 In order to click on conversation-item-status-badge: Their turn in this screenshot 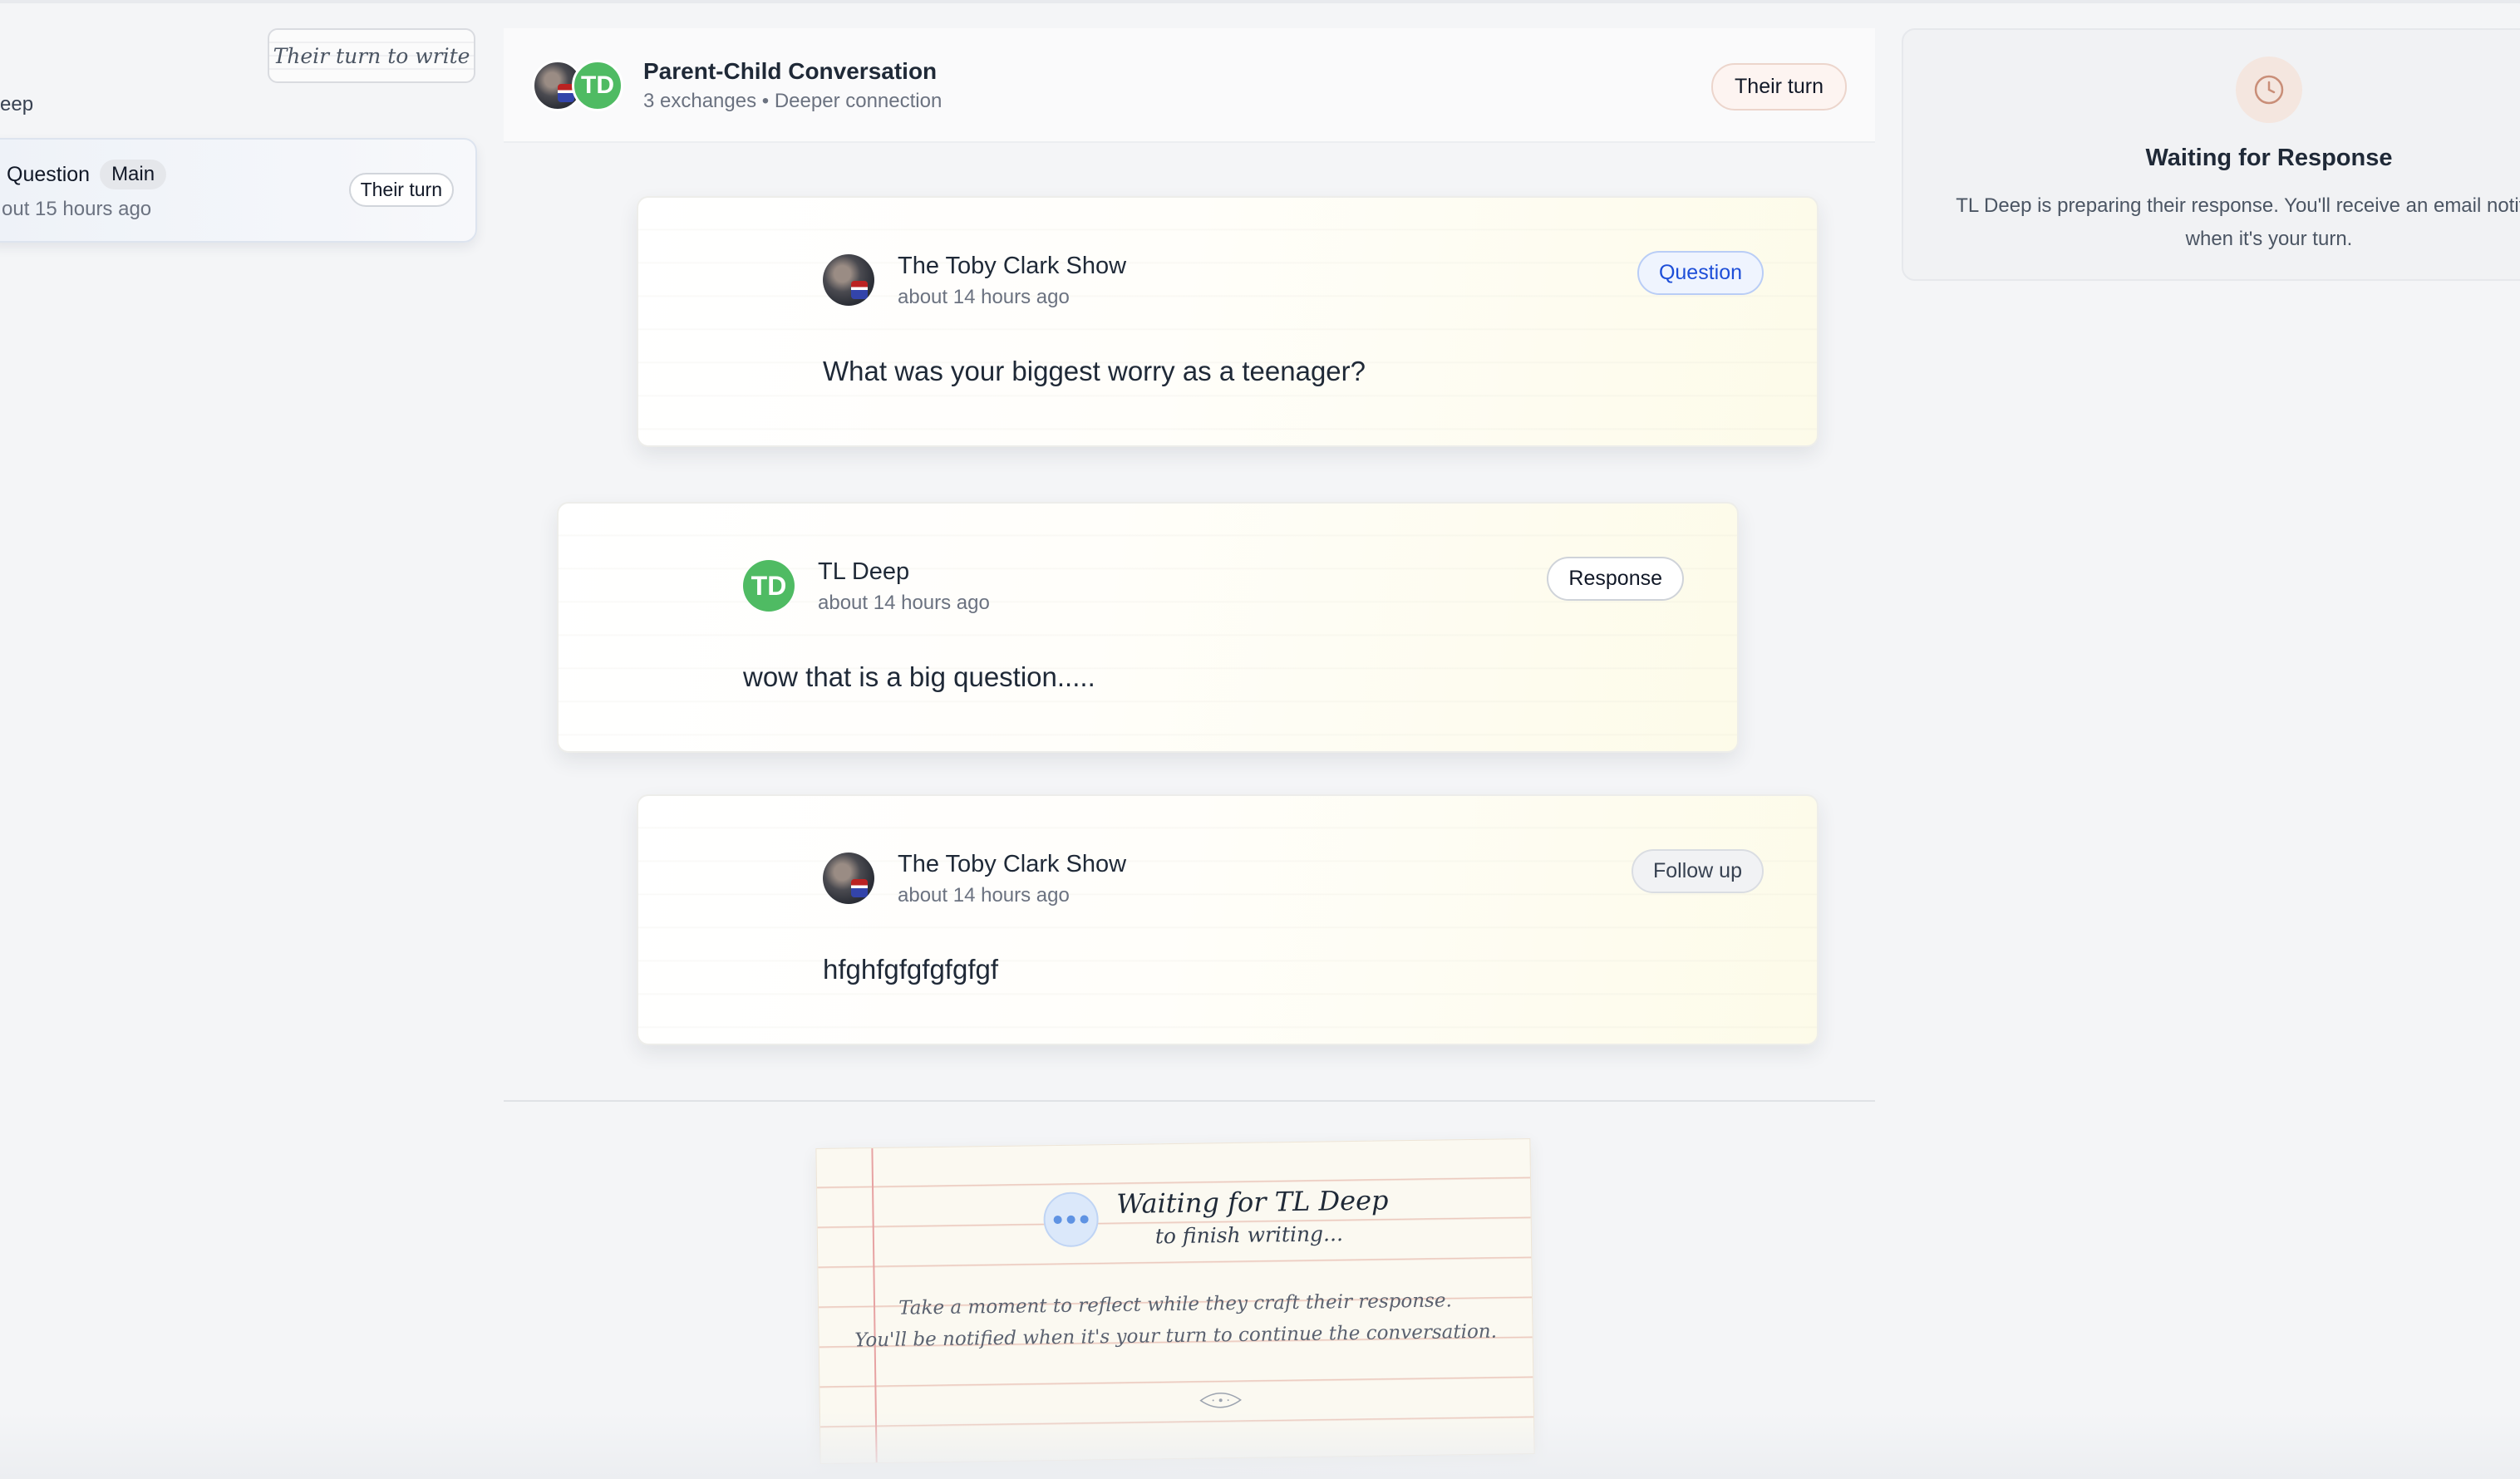, I will do `click(401, 190)`.